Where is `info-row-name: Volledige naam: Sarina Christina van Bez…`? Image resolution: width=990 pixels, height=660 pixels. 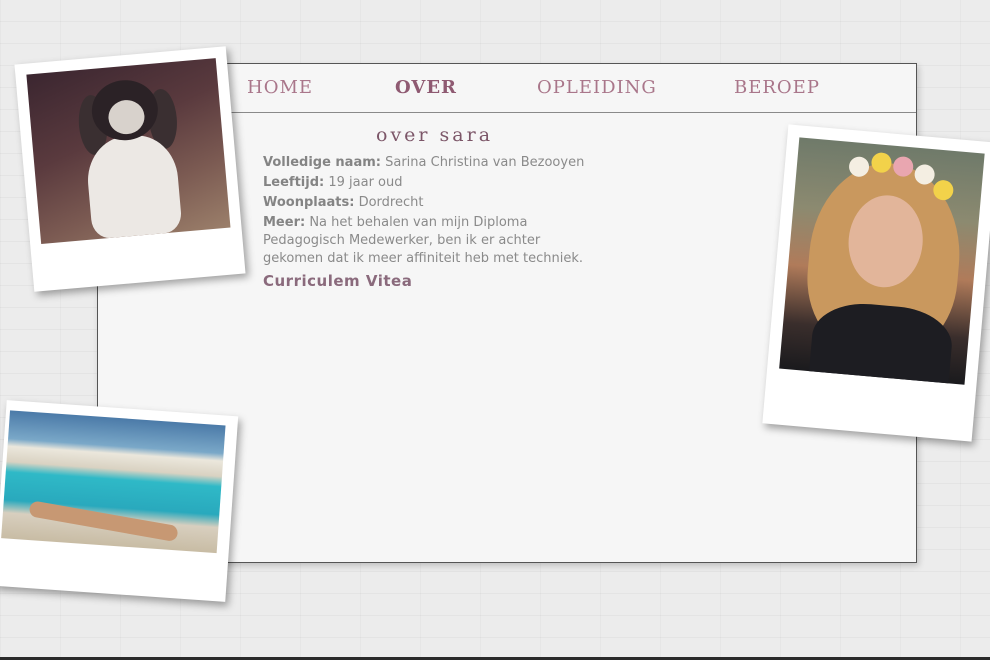 info-row-name: Volledige naam: Sarina Christina van Bez… is located at coordinates (433, 163).